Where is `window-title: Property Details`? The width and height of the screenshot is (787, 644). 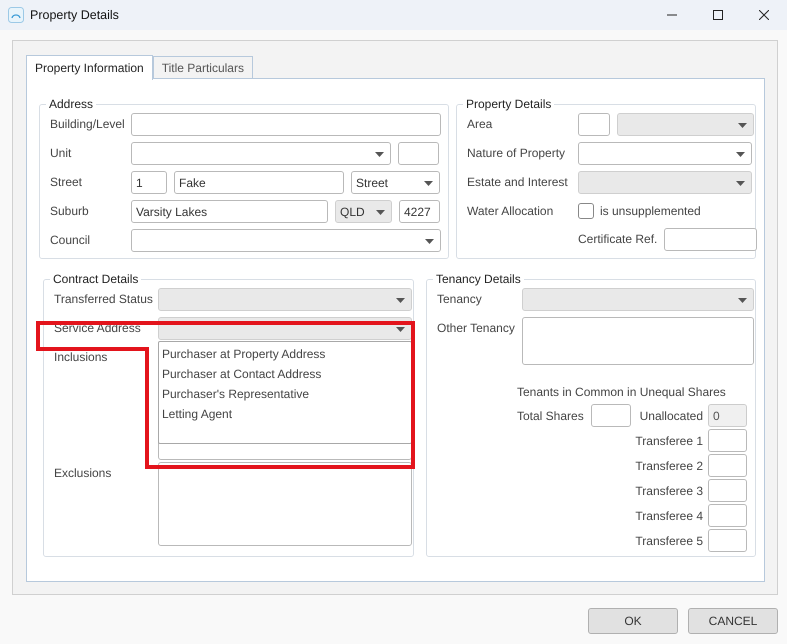 window-title: Property Details is located at coordinates (74, 15).